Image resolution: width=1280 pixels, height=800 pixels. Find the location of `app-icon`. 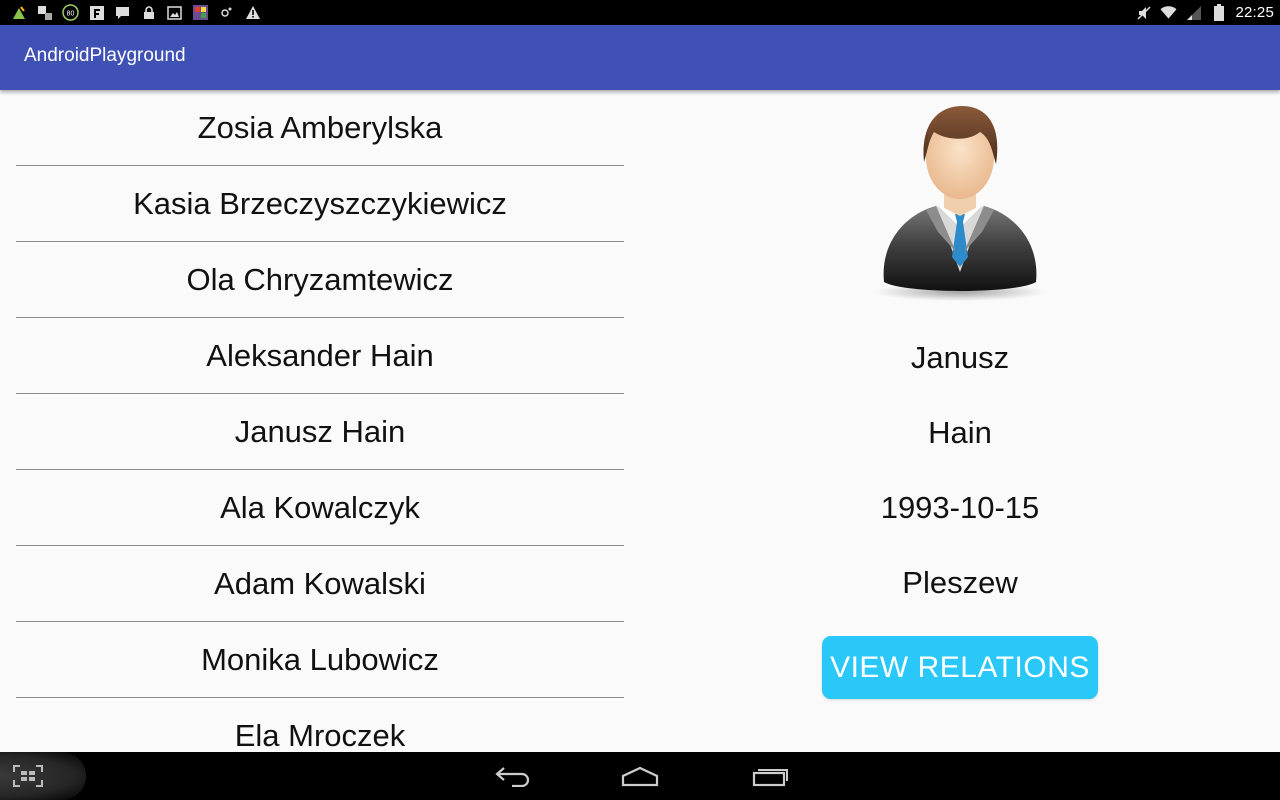

app-icon is located at coordinates (18, 12).